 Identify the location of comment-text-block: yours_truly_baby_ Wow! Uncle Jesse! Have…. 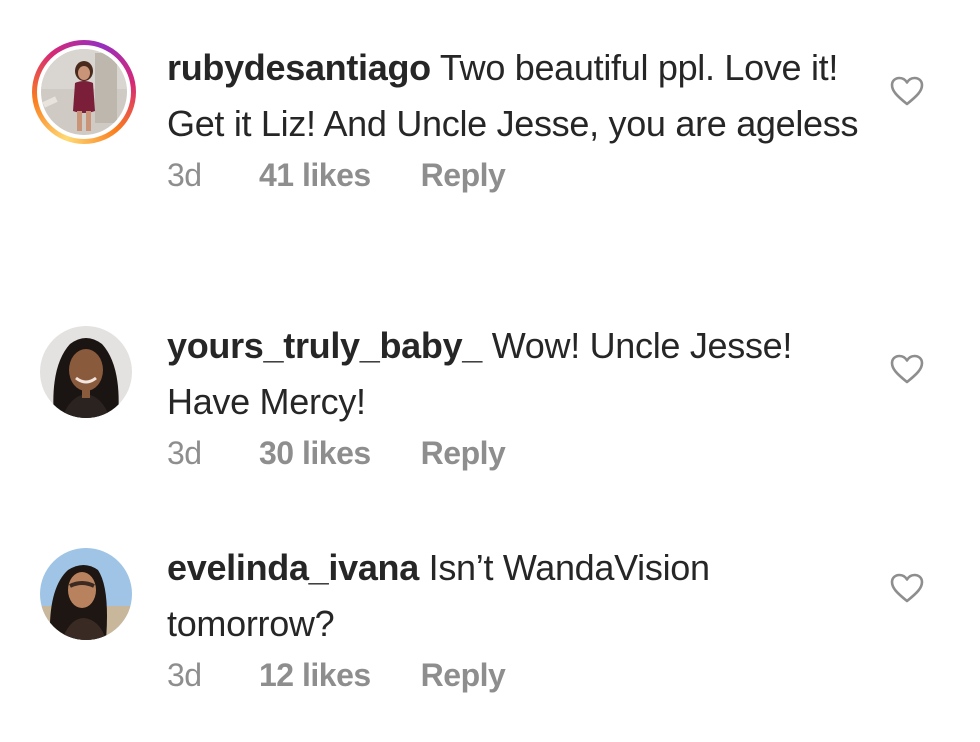
(517, 374).